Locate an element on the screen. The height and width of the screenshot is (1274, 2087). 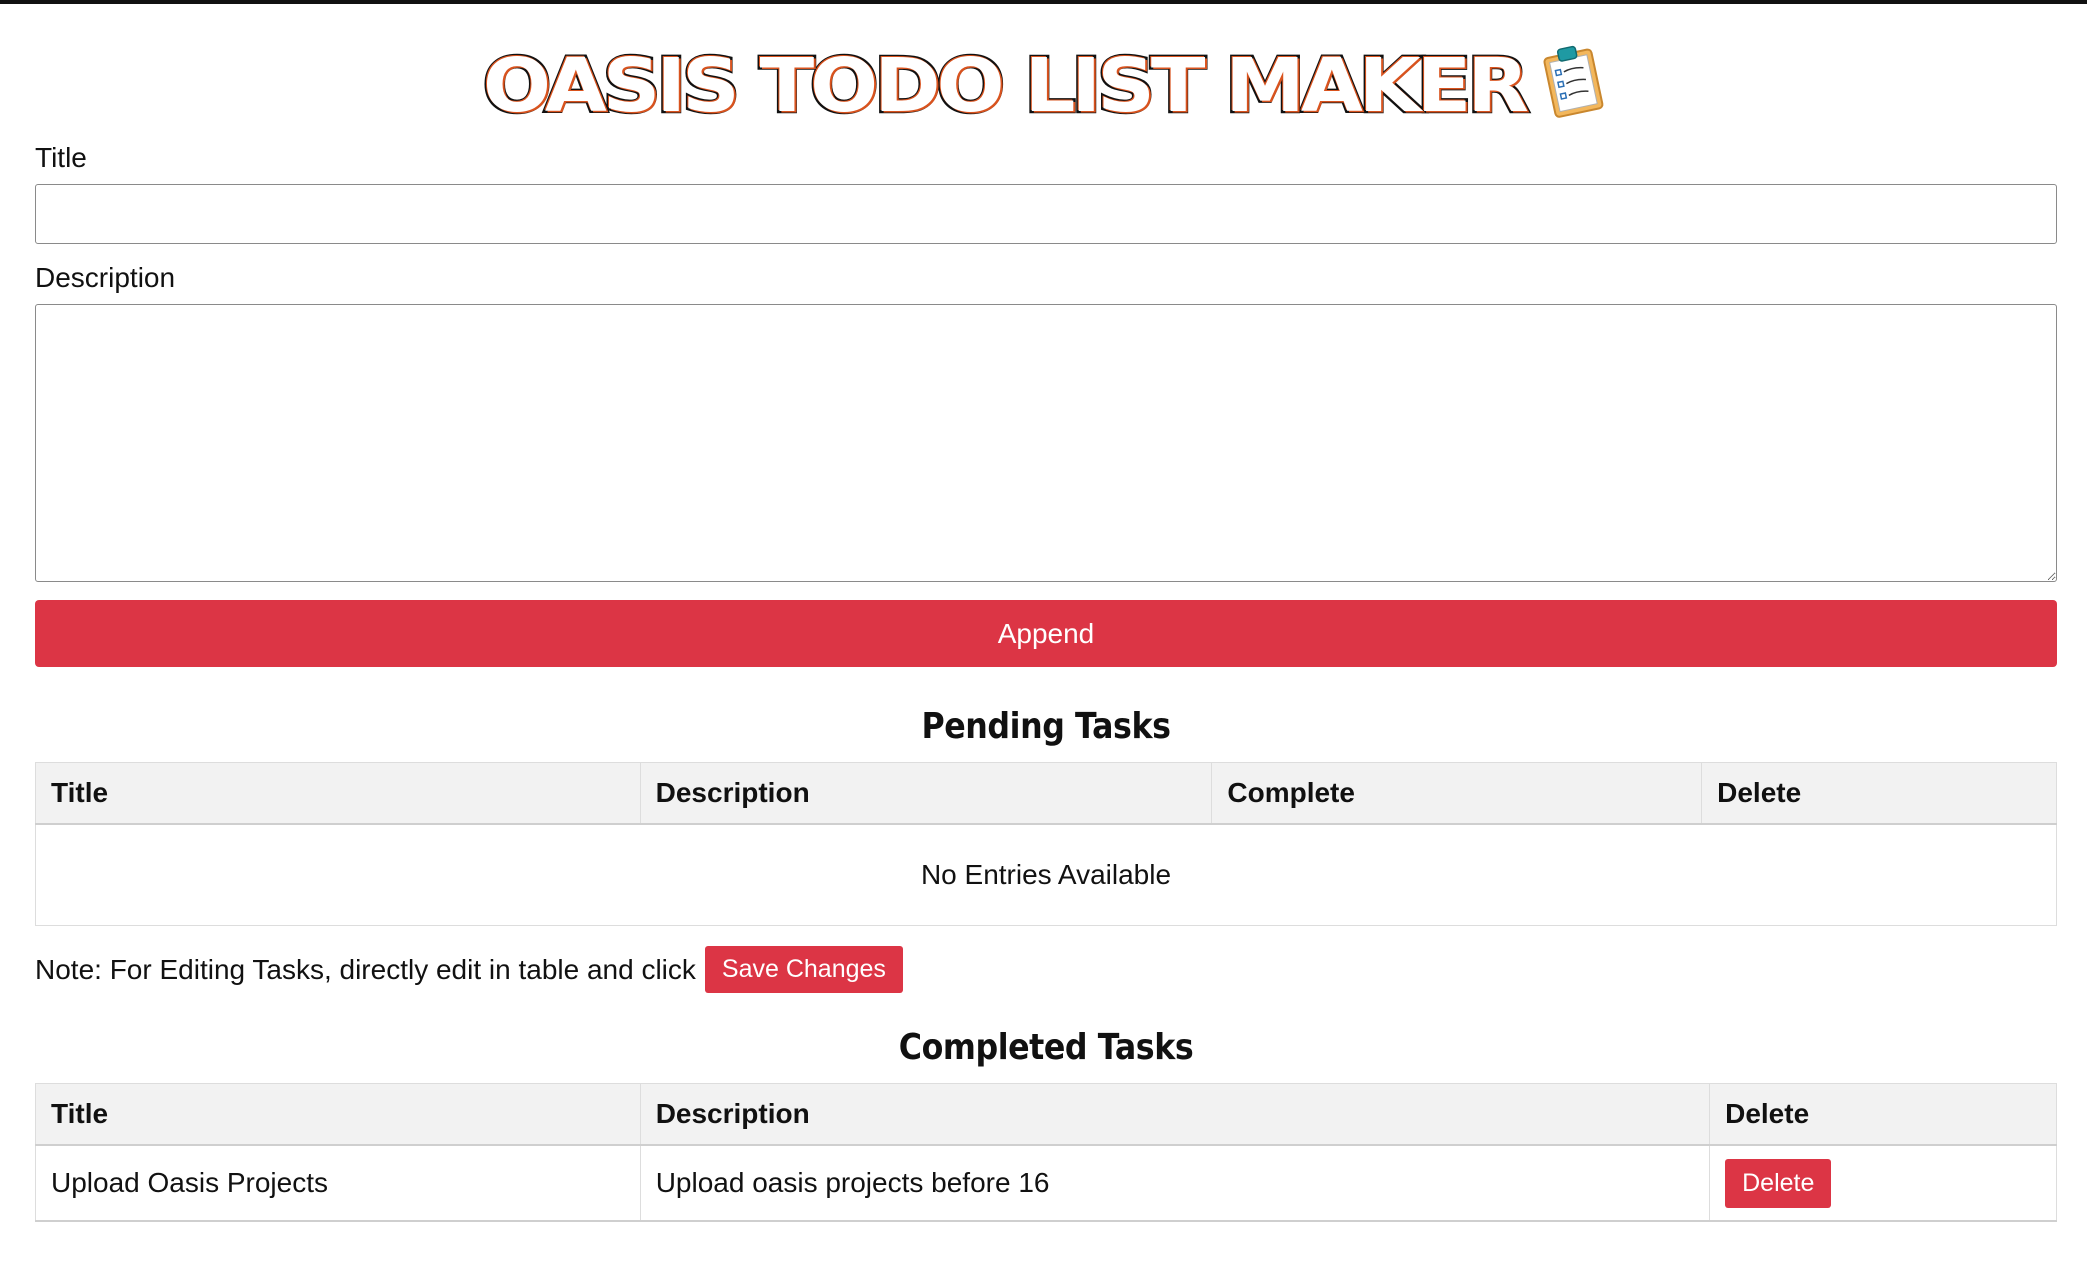
pending-tasks-heading: Pending Tasks is located at coordinates (1046, 726).